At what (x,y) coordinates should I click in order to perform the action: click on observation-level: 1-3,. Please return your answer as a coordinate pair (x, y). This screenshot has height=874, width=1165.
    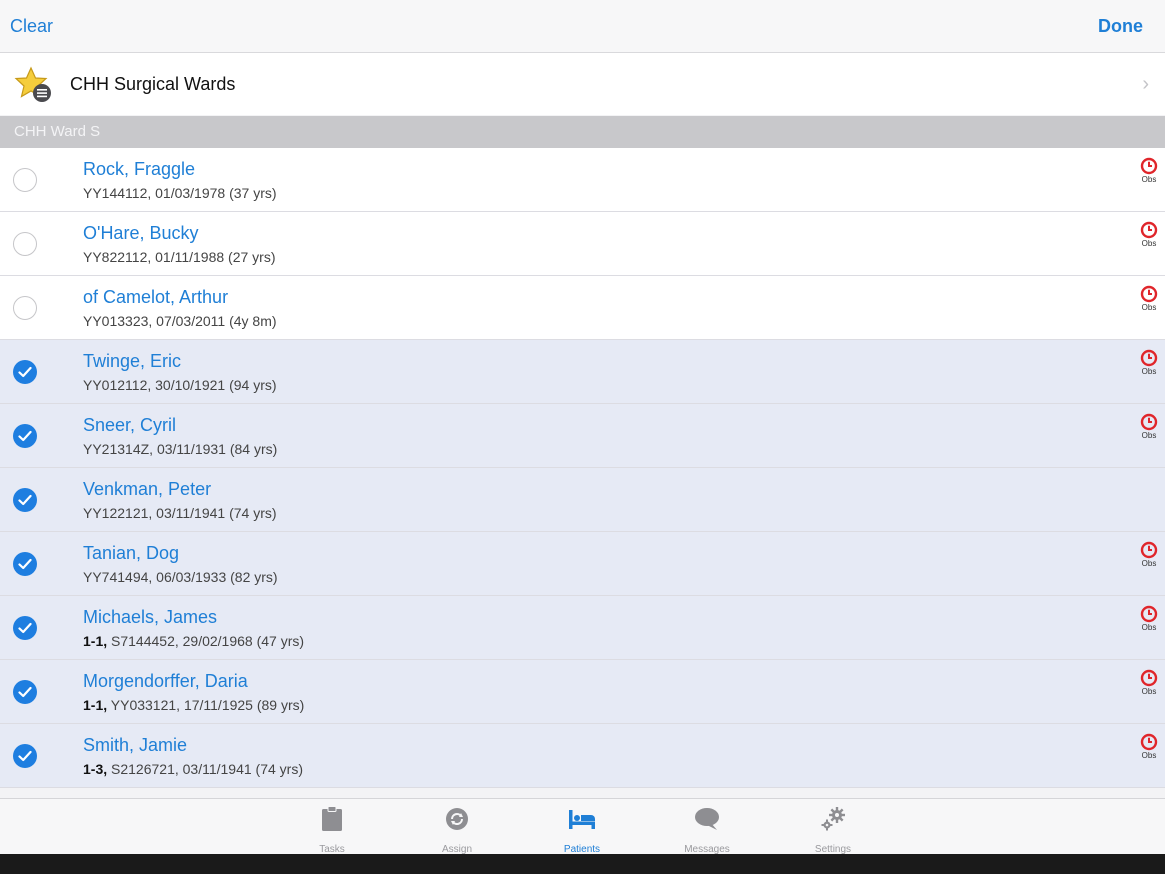
    Looking at the image, I should click on (95, 769).